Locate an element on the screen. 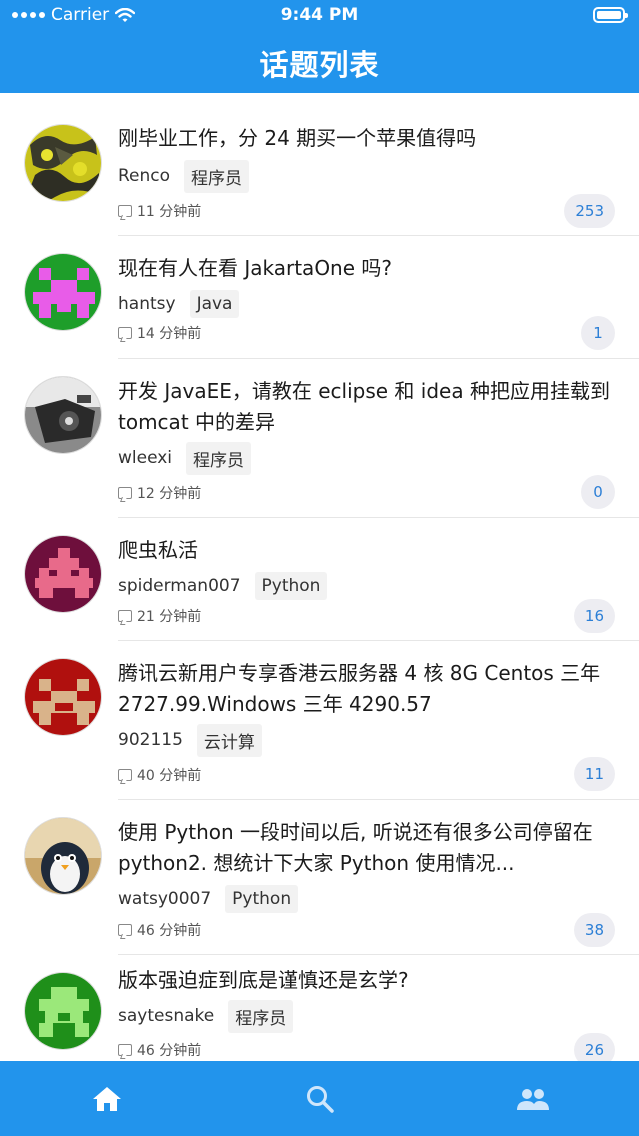 The height and width of the screenshot is (1136, 639). home-icon is located at coordinates (106, 1098).